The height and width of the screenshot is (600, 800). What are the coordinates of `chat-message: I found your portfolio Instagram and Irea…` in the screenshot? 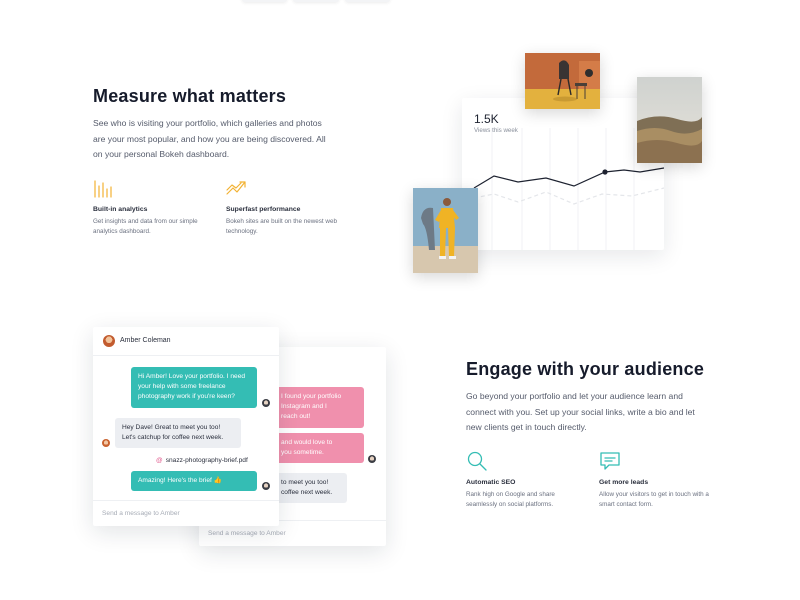 It's located at (319, 407).